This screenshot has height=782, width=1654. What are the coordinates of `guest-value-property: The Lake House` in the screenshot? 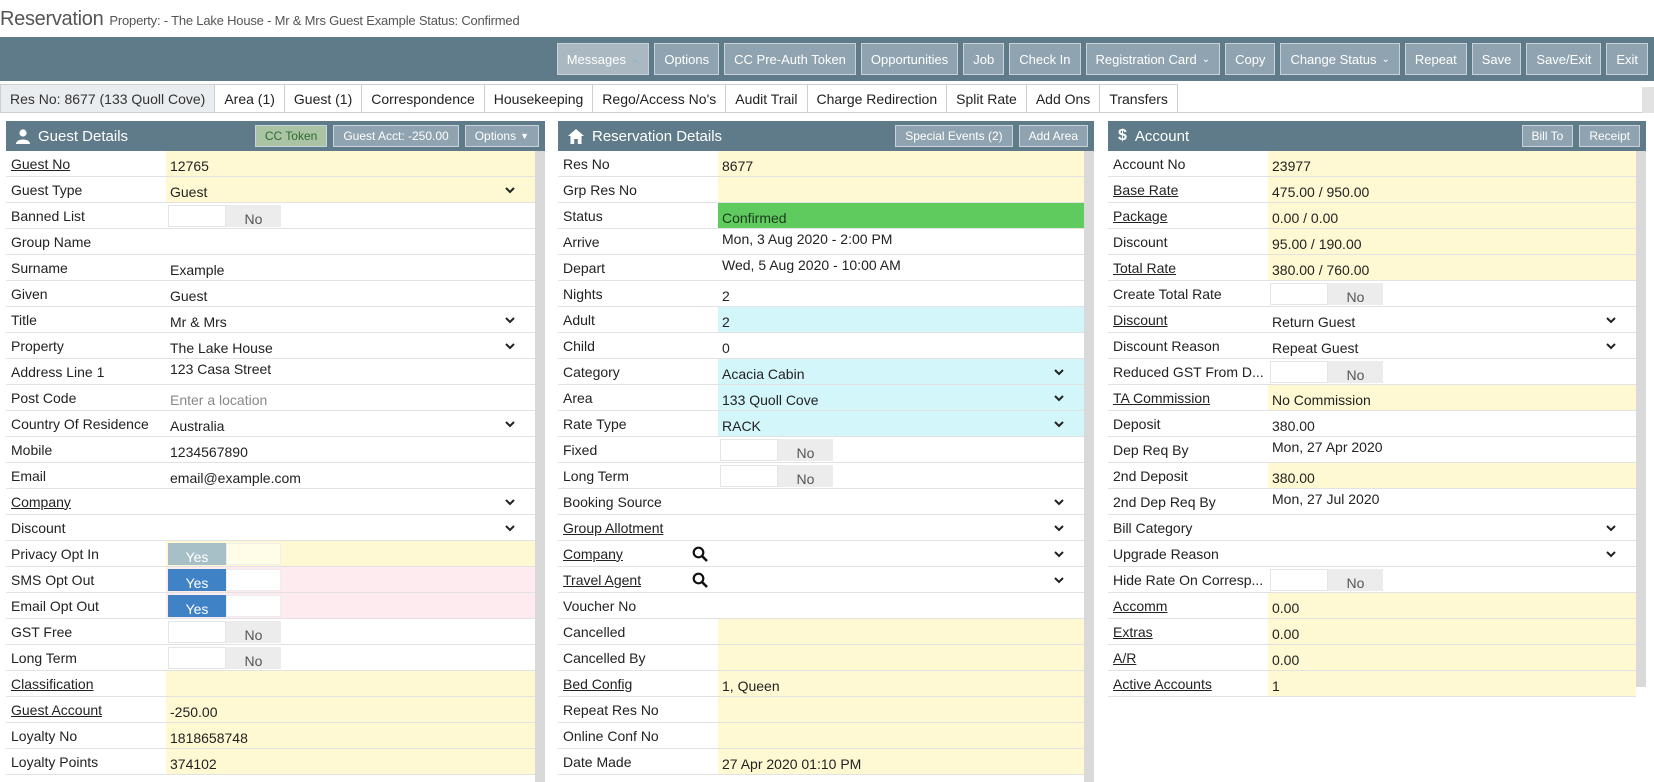 It's located at (350, 345).